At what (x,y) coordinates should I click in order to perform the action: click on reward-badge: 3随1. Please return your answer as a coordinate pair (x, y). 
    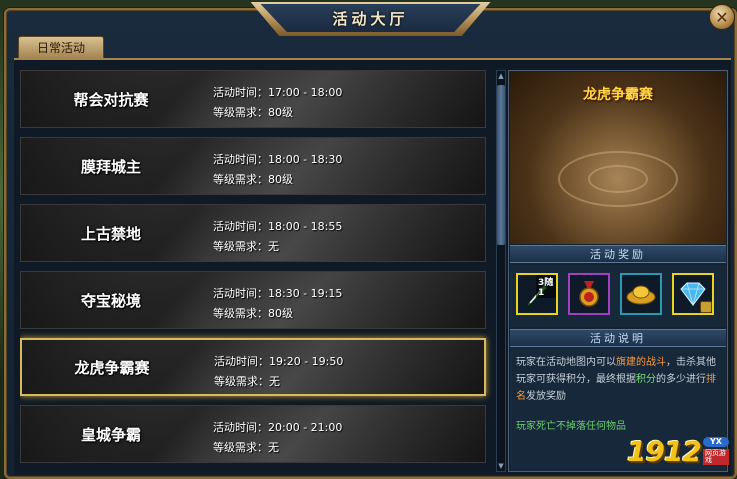
    Looking at the image, I should click on (546, 286).